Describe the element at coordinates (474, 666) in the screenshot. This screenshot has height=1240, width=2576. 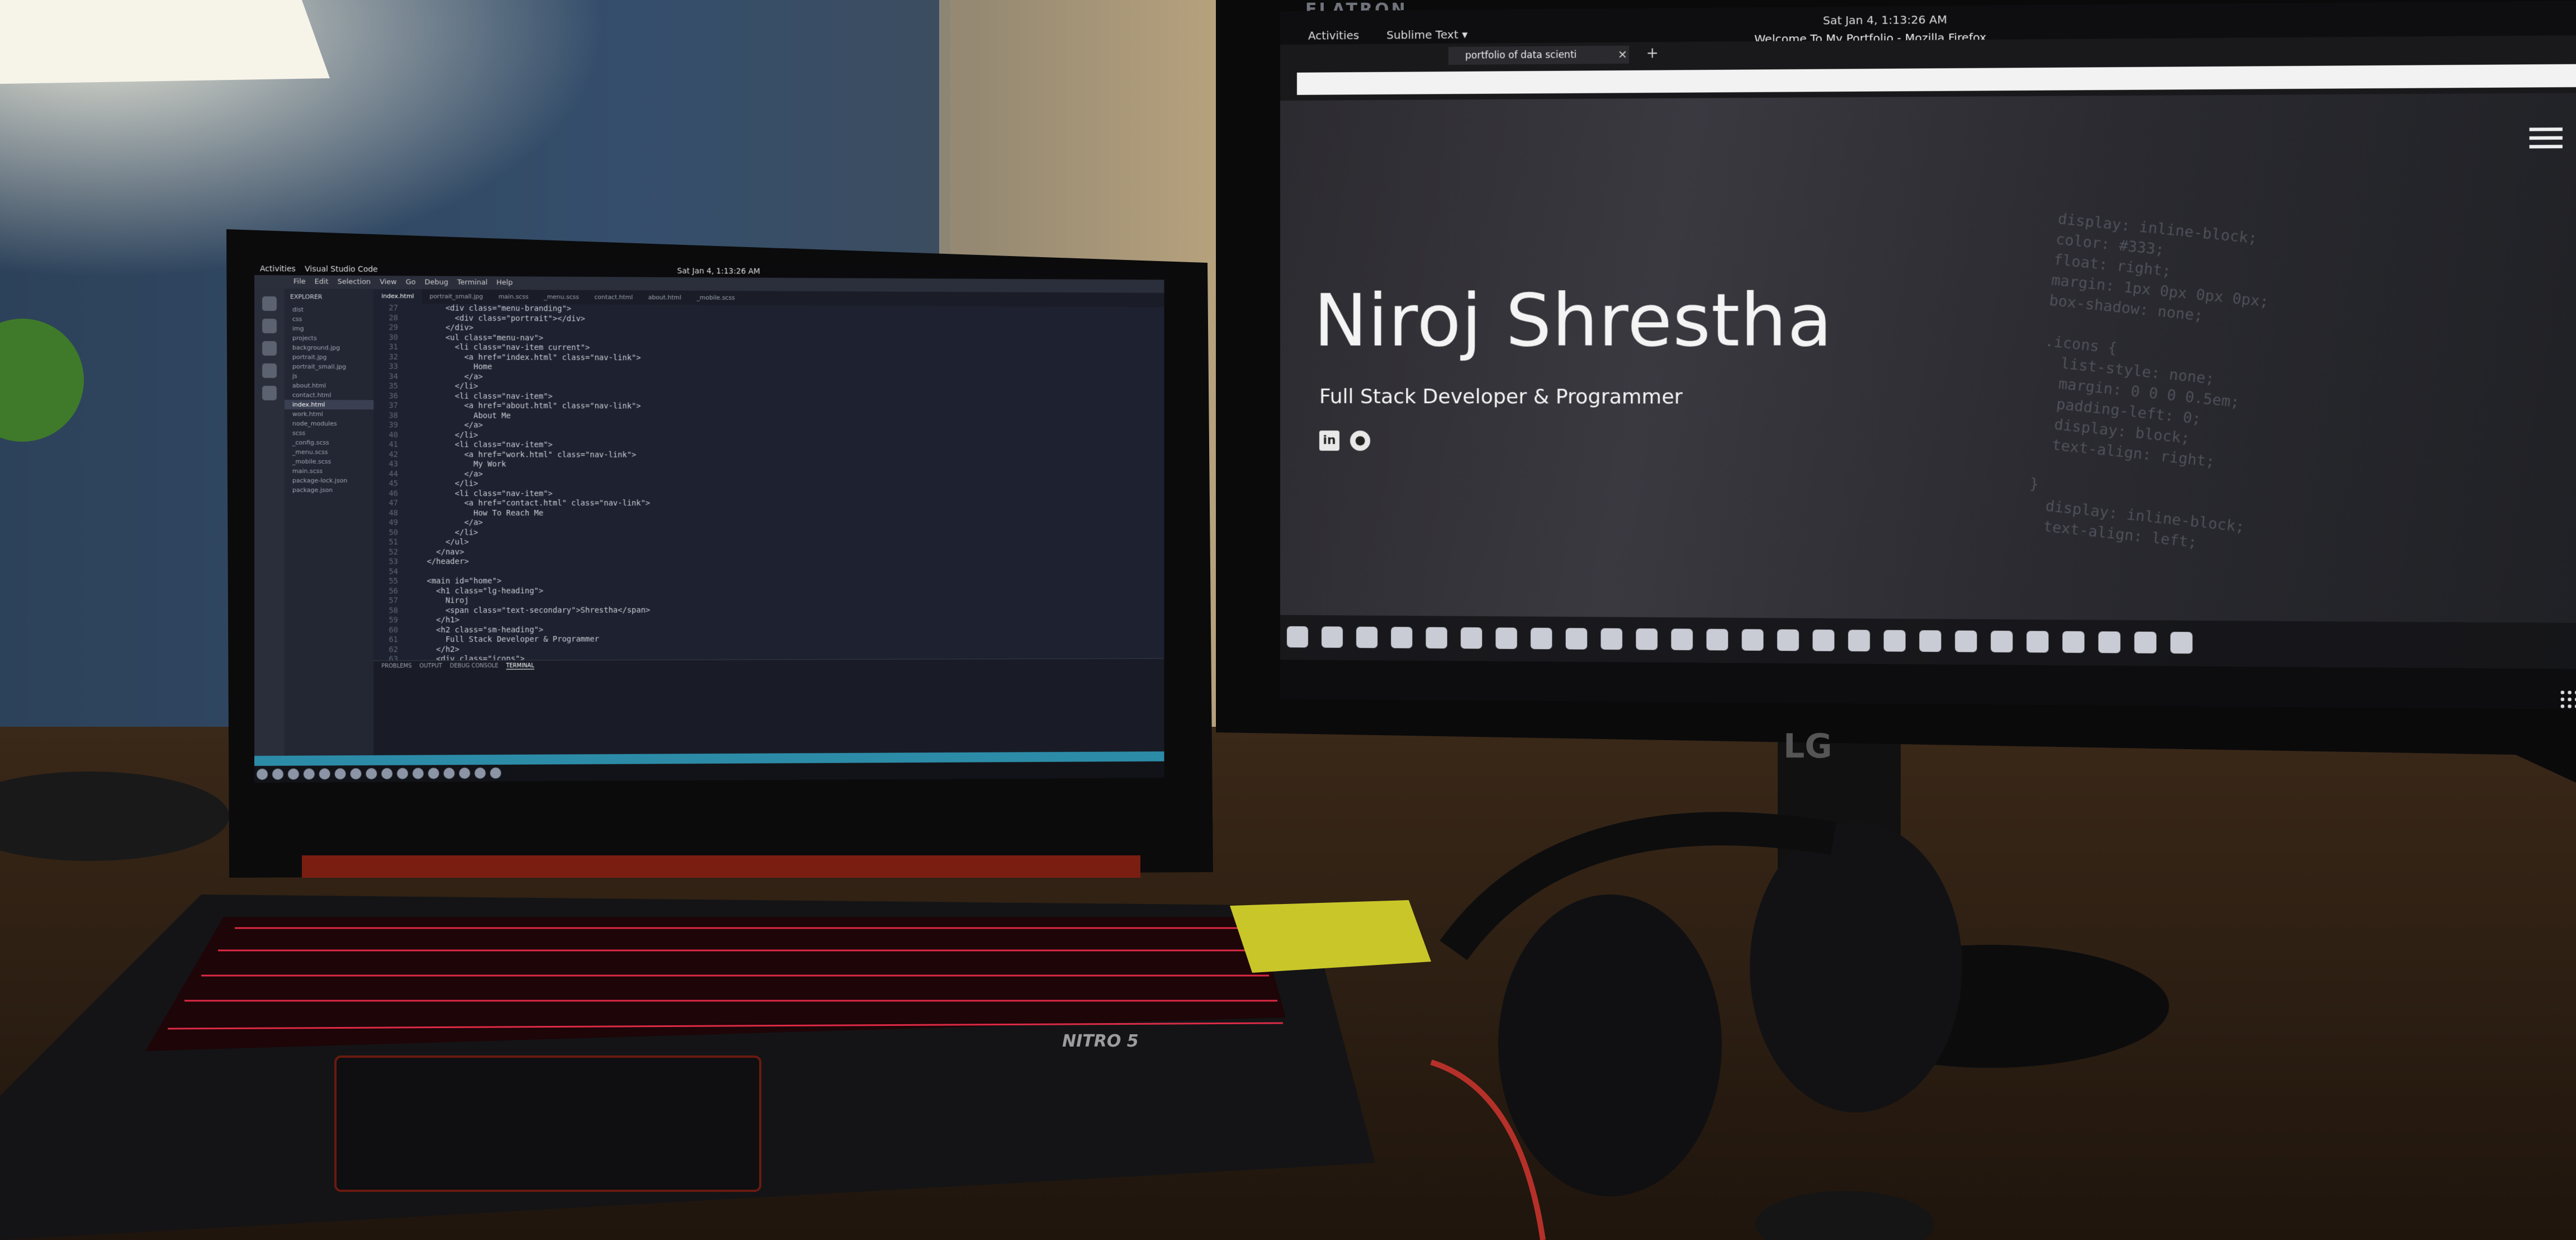
I see `panel-tab: DEBUG CONSOLE` at that location.